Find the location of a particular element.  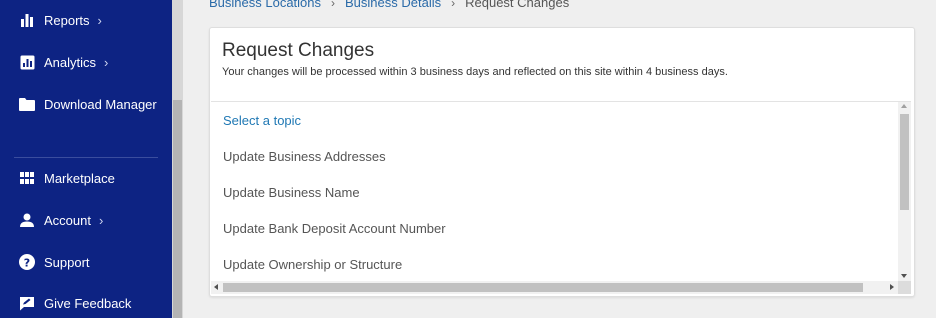

sidebar-item-reports: Reports › is located at coordinates (60, 20).